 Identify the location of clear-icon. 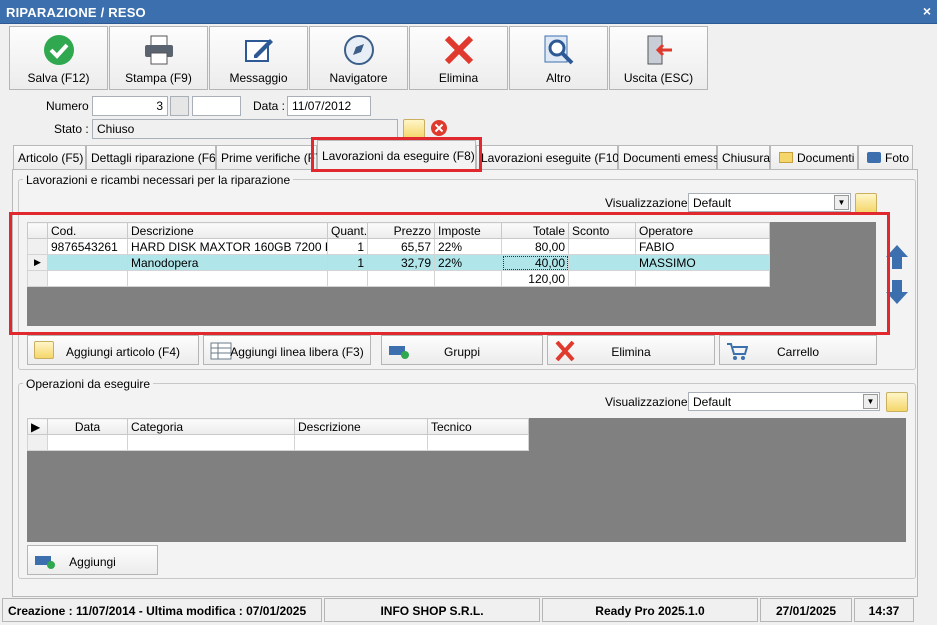
(439, 128).